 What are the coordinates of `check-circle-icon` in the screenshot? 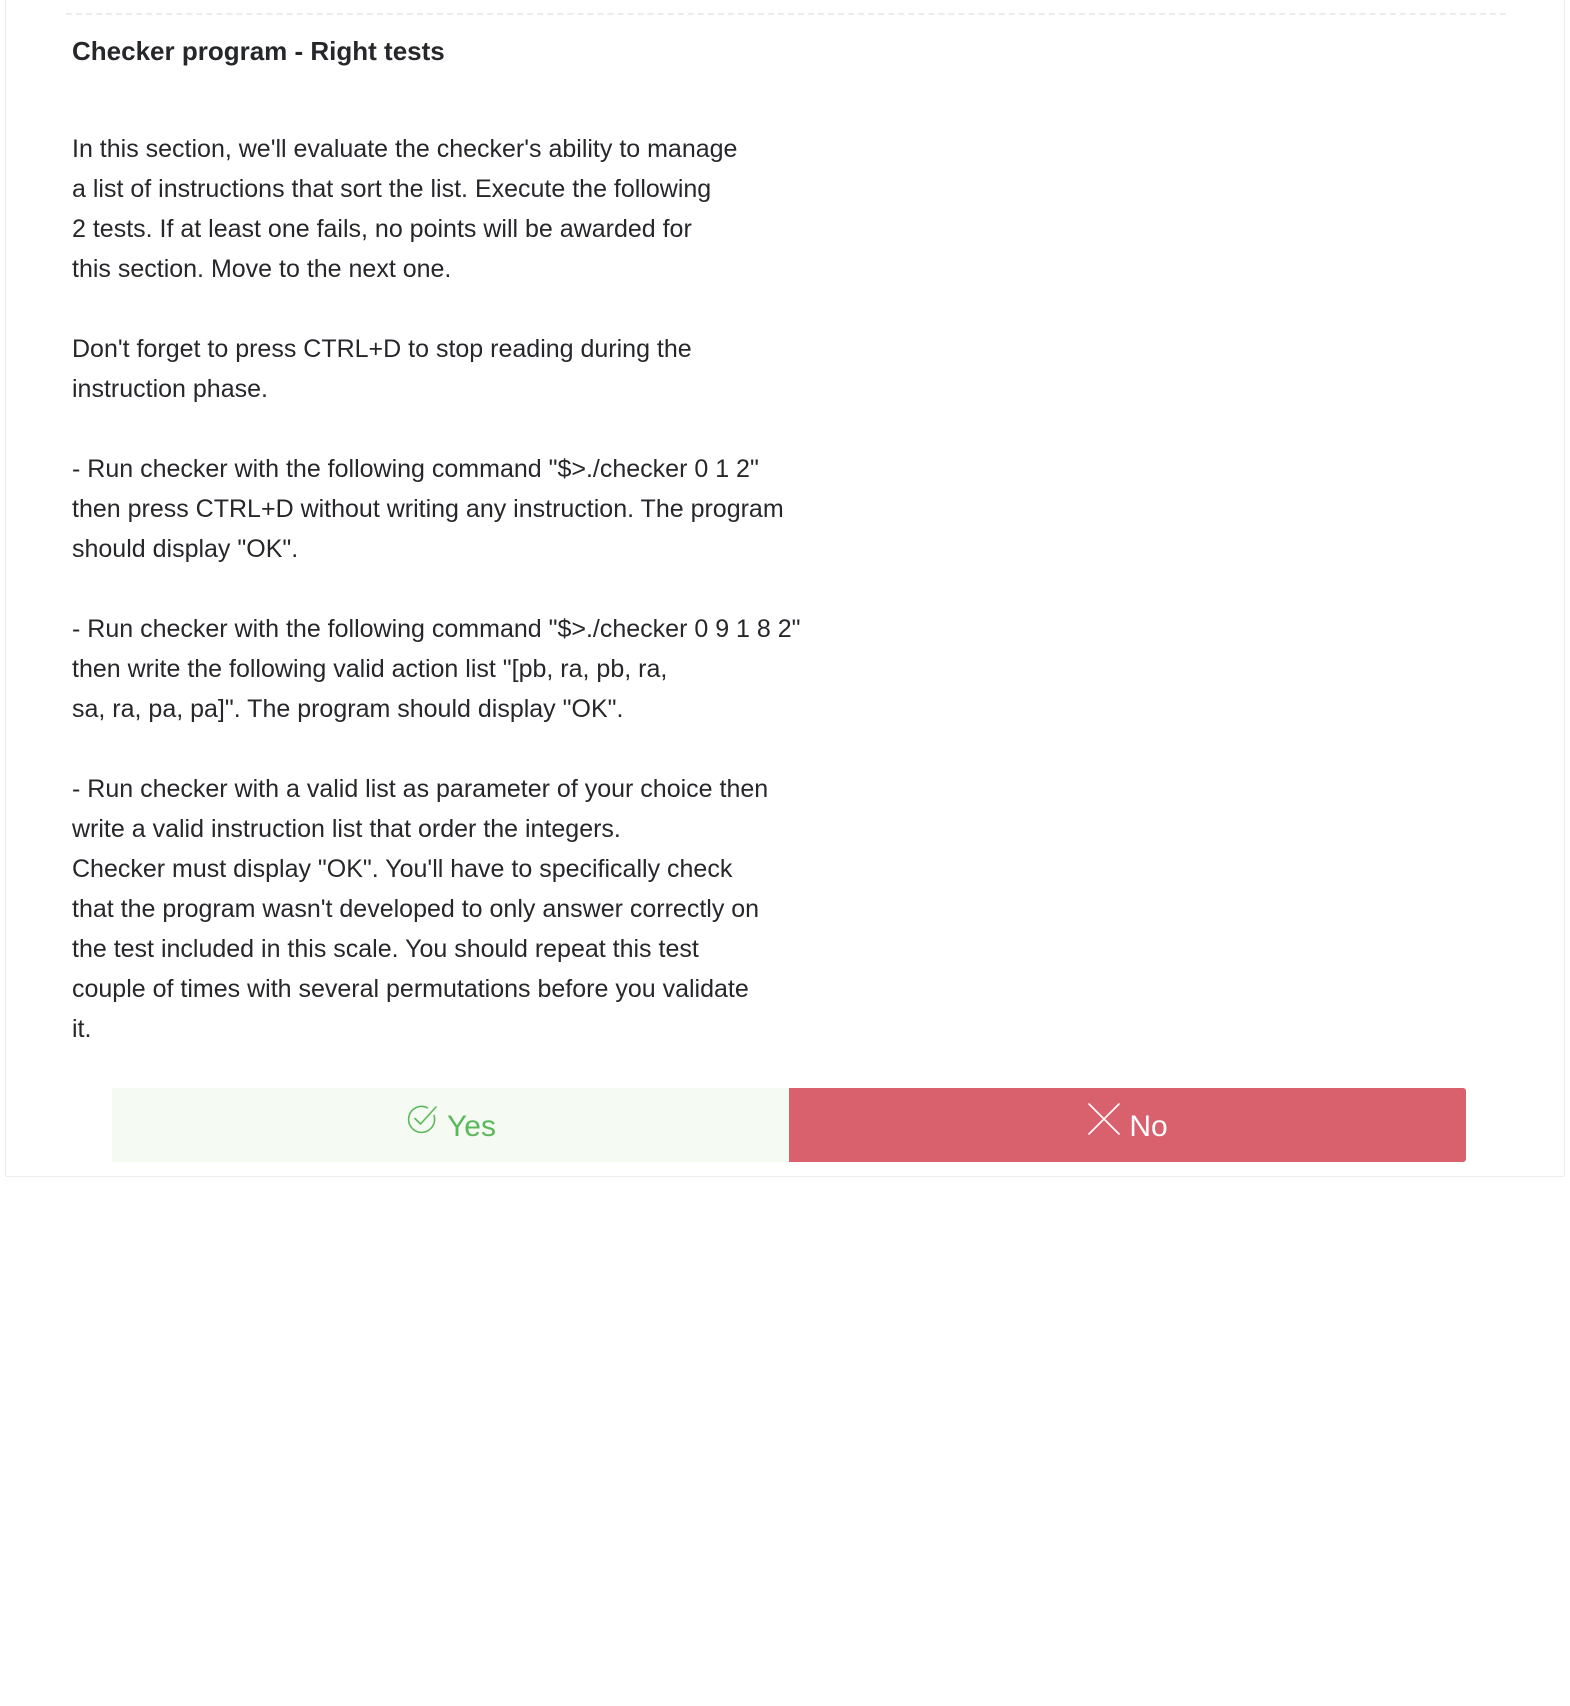 It's located at (422, 1119).